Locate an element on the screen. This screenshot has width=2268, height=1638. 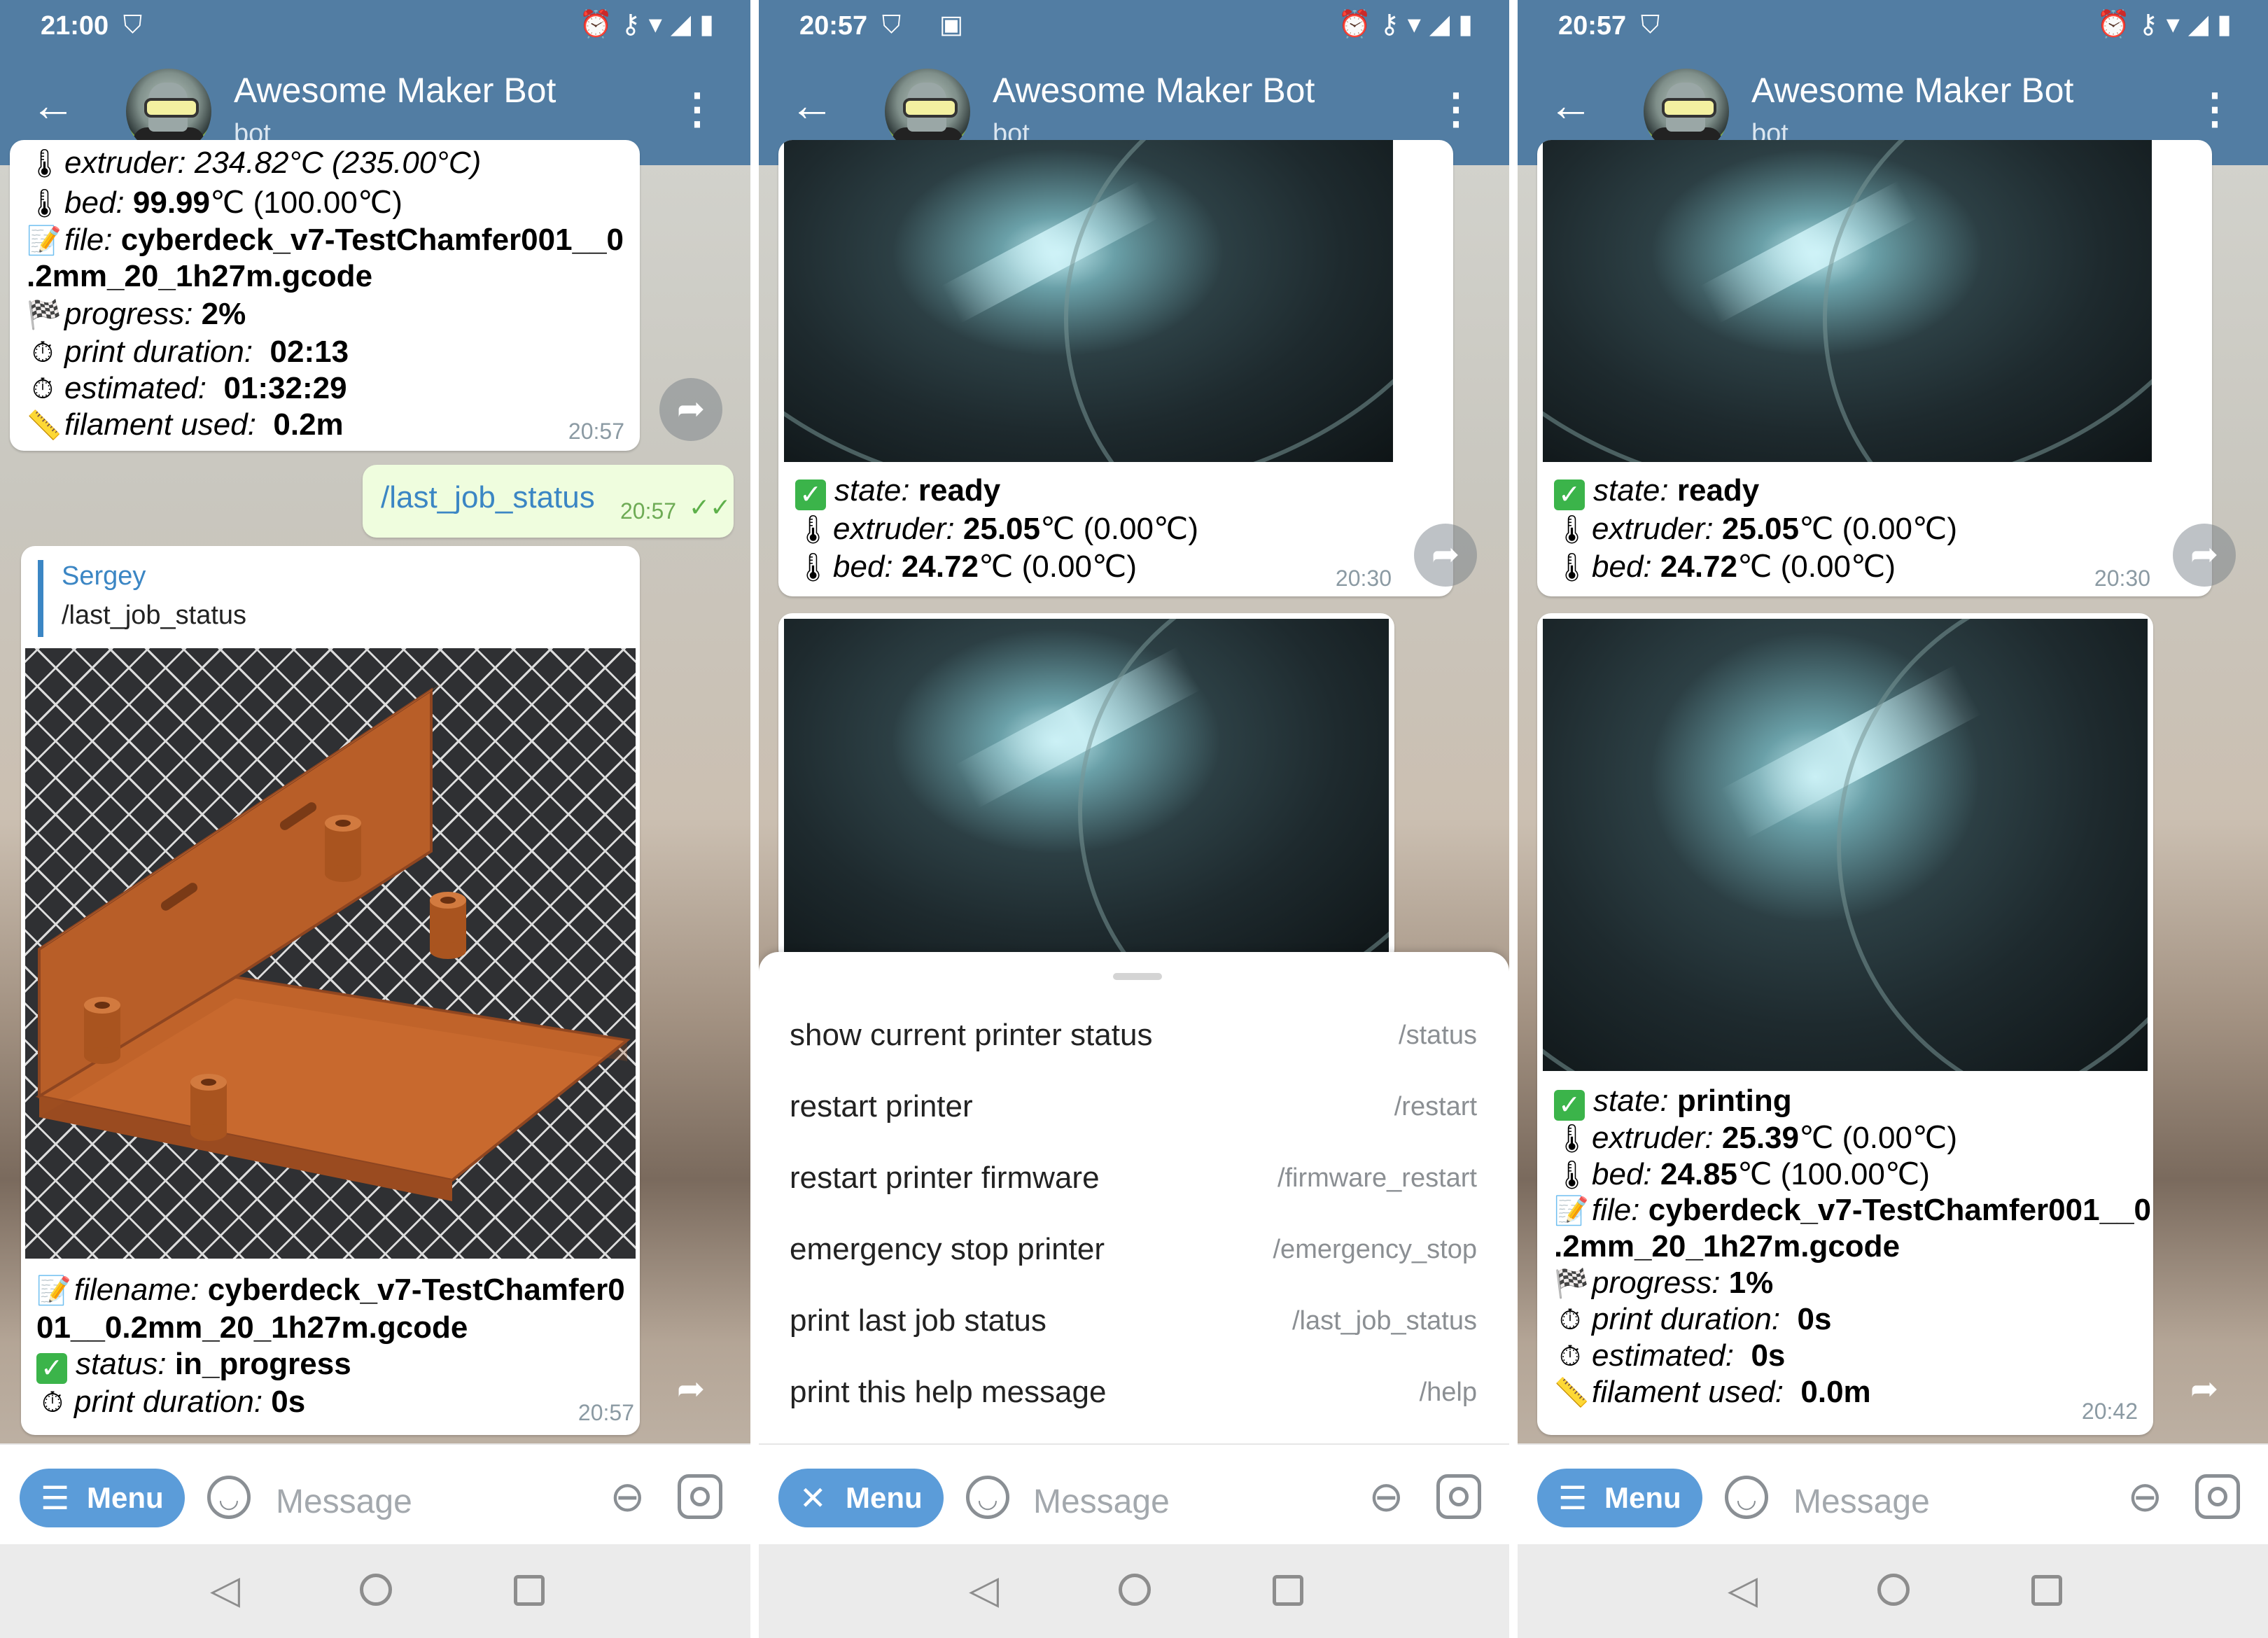
printer-photo-message is located at coordinates (1086, 788).